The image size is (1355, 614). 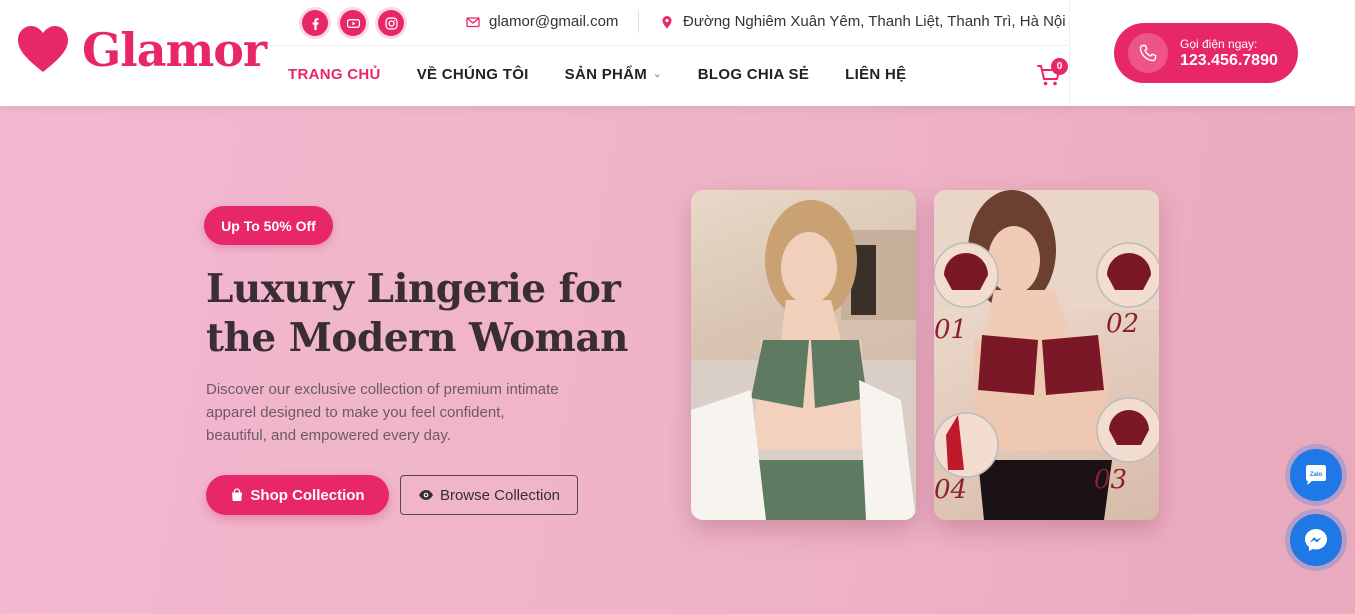 I want to click on photo-label-03: 03, so click(x=1110, y=480).